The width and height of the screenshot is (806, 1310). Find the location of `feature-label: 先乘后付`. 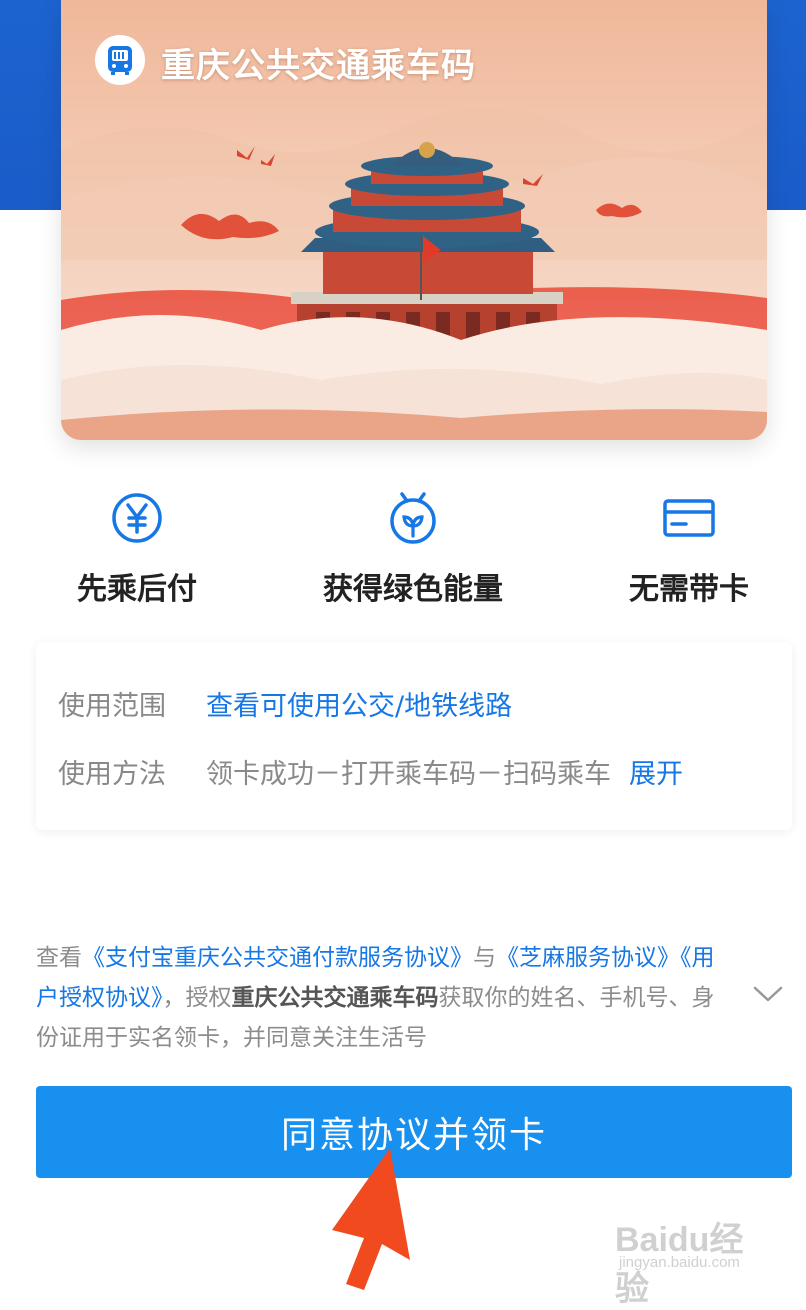

feature-label: 先乘后付 is located at coordinates (137, 589).